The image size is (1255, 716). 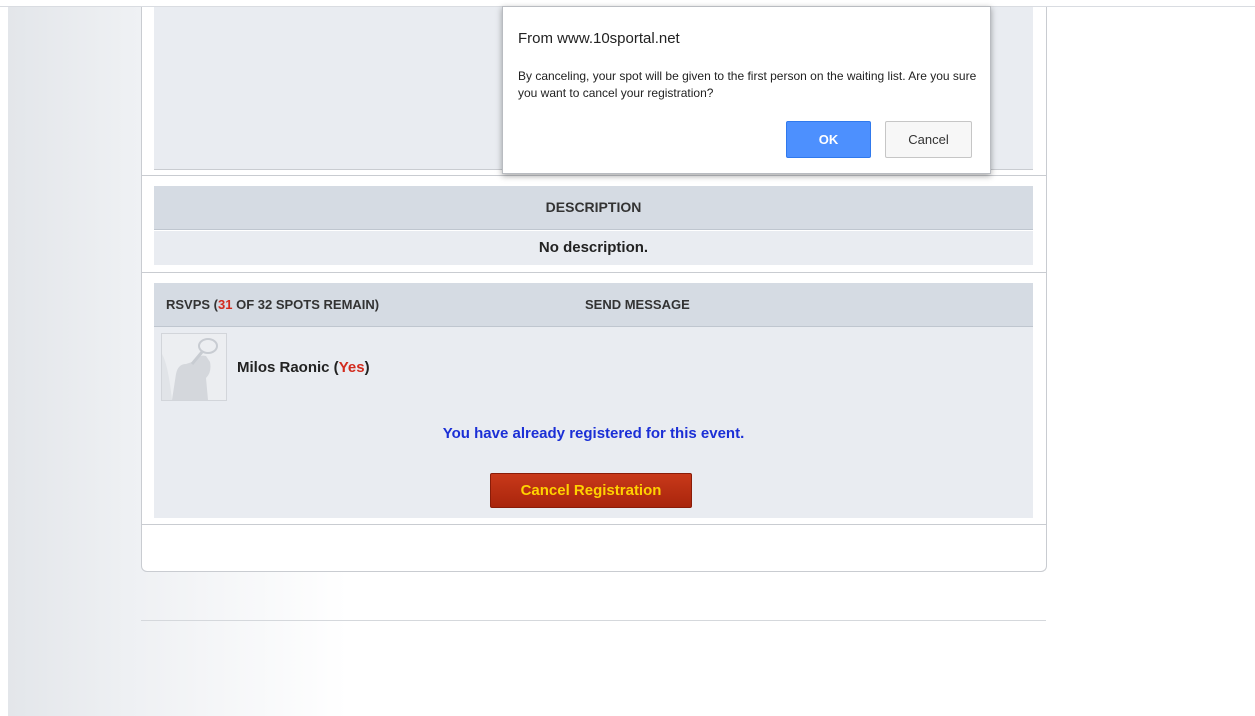 What do you see at coordinates (351, 367) in the screenshot?
I see `attendee-status: Yes` at bounding box center [351, 367].